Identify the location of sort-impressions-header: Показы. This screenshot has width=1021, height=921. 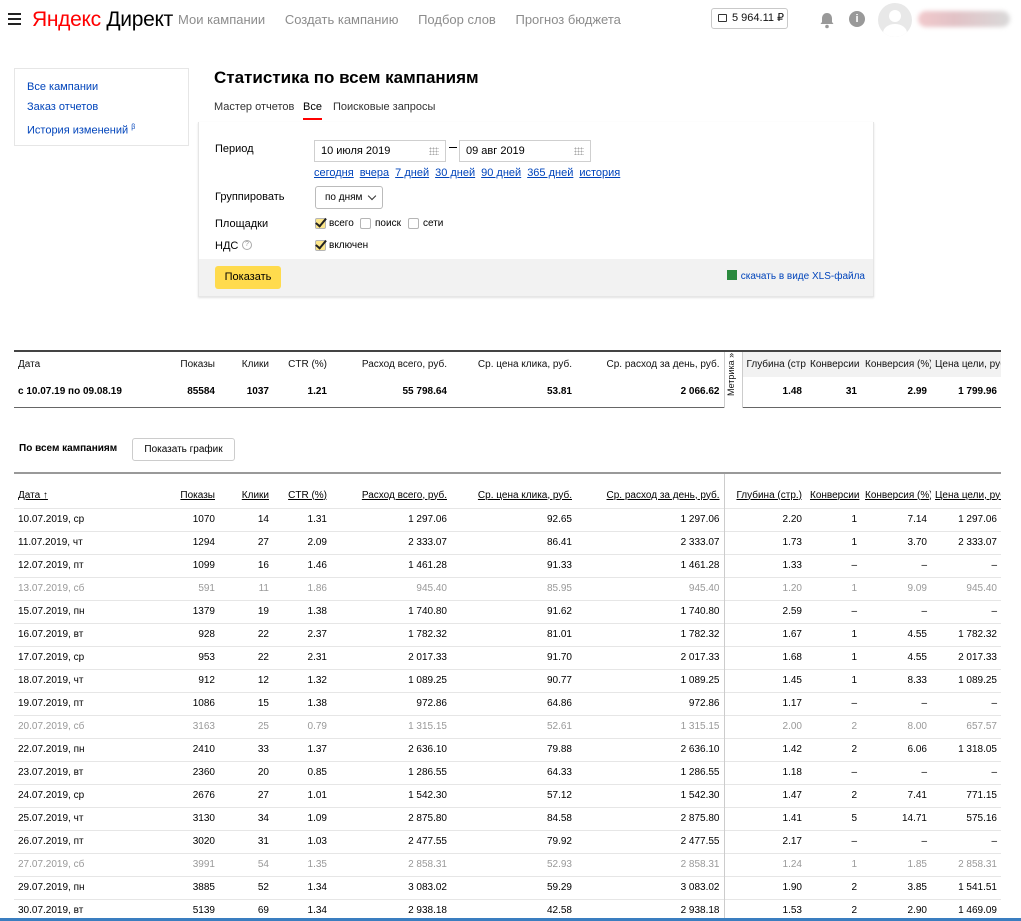
(184, 490).